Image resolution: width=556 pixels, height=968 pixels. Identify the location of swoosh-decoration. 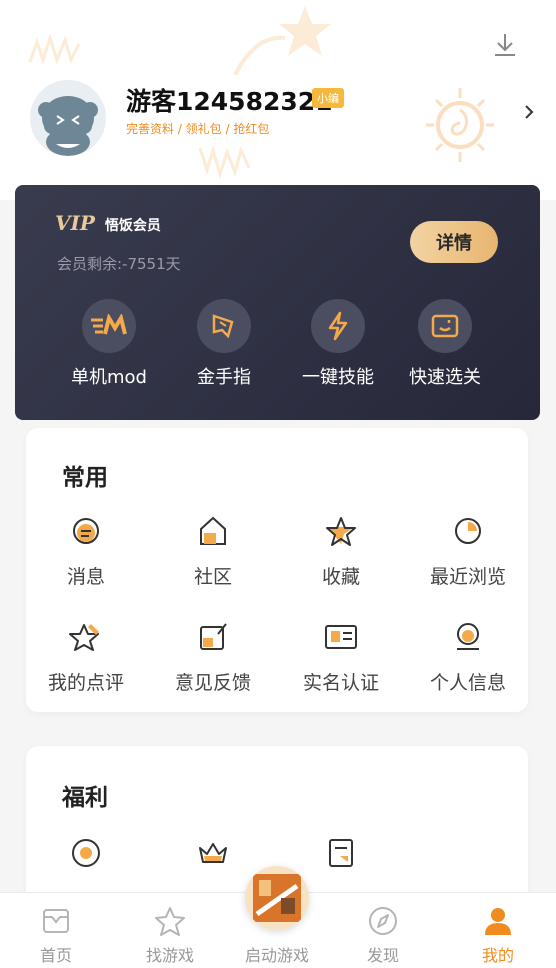
(259, 55).